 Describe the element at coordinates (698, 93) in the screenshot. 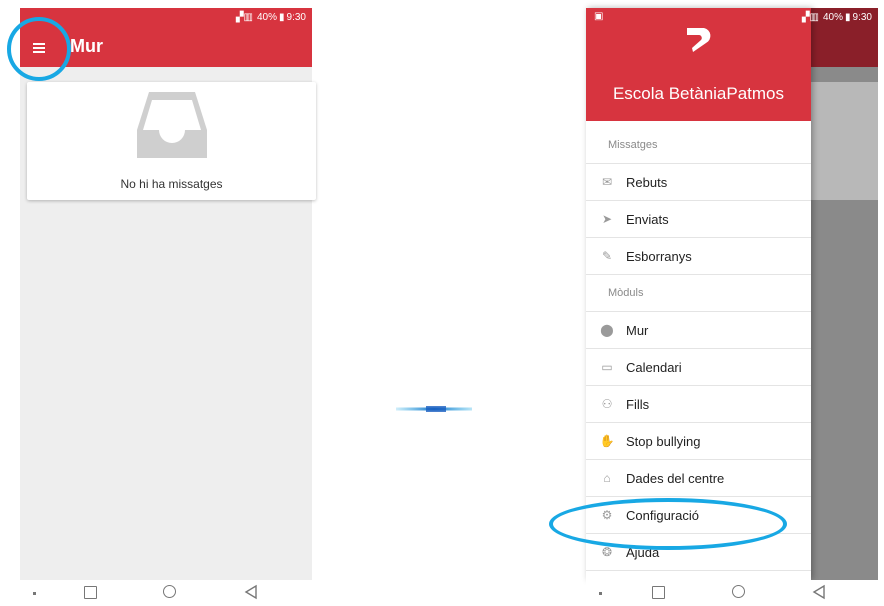

I see `school-name: Escola BetàniaPatmos` at that location.